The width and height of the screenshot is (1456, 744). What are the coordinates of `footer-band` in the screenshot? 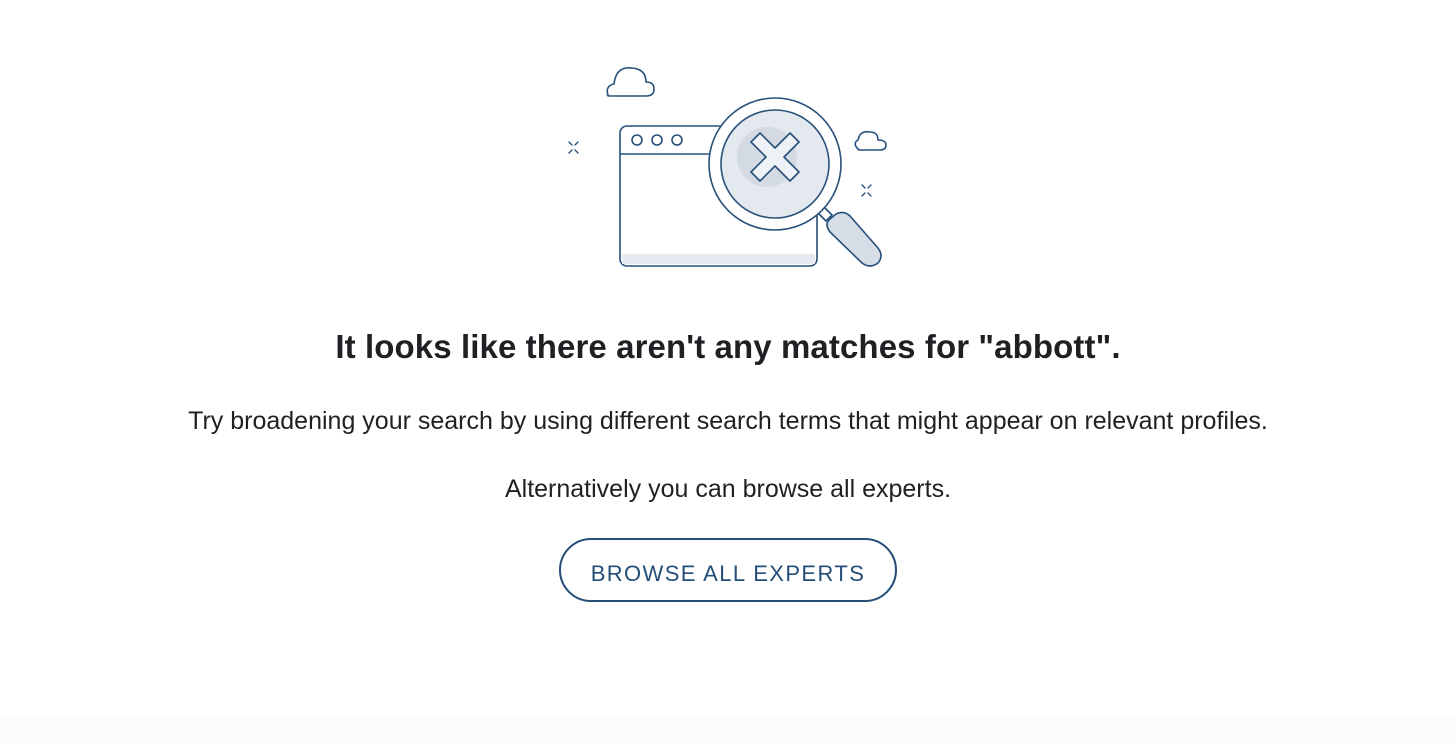 It's located at (728, 730).